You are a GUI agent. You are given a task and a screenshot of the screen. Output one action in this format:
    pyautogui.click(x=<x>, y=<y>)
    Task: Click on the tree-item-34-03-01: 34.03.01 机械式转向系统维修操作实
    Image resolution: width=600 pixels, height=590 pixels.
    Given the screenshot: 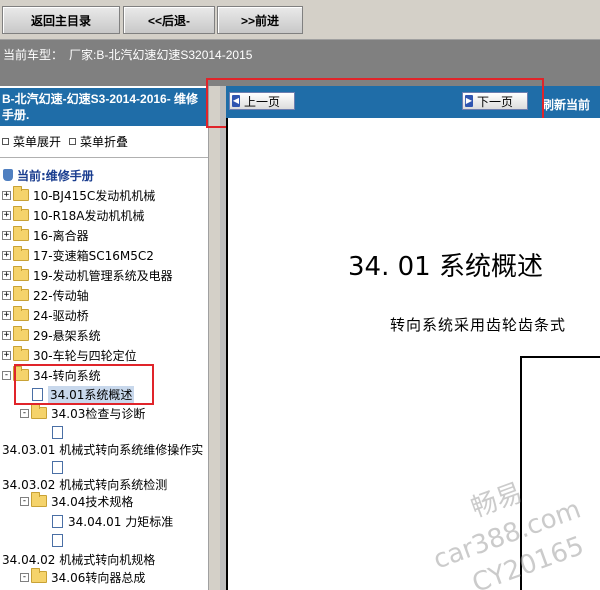 What is the action you would take?
    pyautogui.click(x=102, y=449)
    